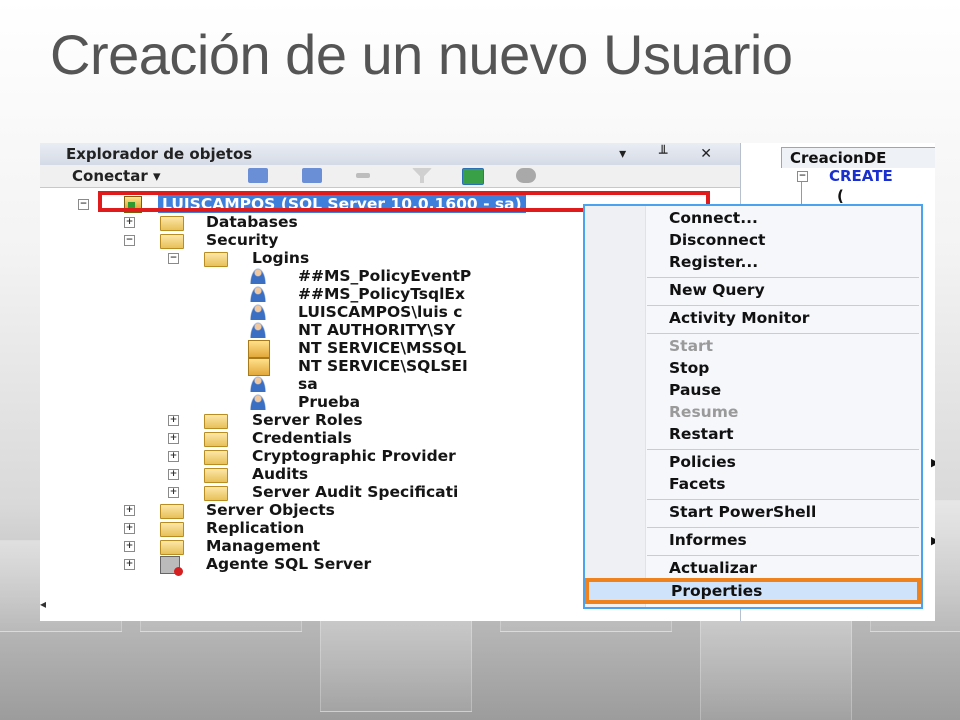 This screenshot has height=720, width=960. Describe the element at coordinates (691, 346) in the screenshot. I see `menu-item-start: Start` at that location.